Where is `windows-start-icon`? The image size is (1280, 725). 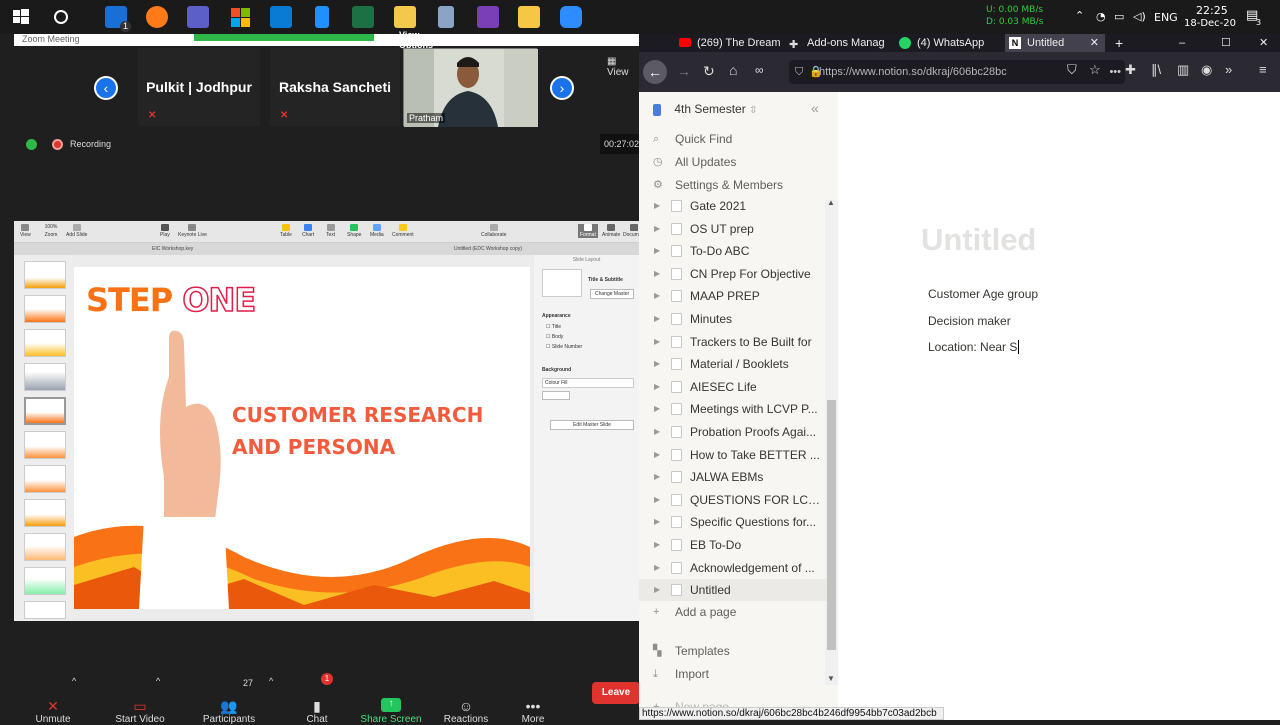 windows-start-icon is located at coordinates (21, 17).